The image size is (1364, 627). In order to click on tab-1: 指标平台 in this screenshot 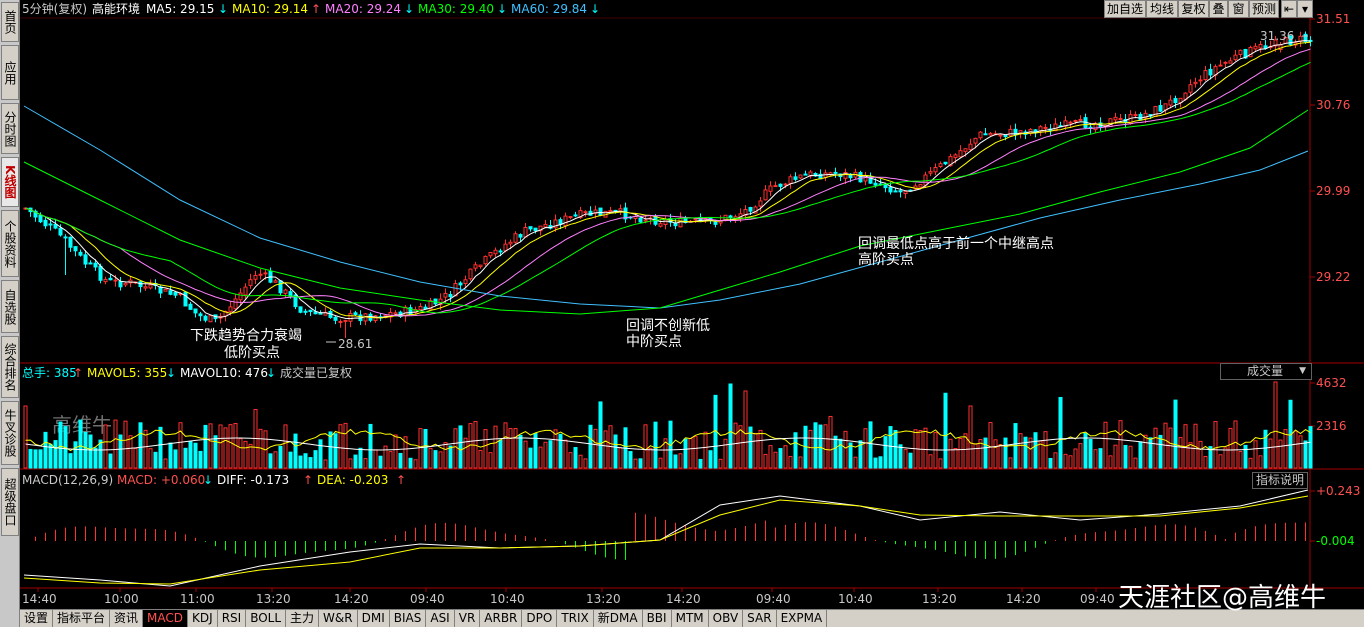, I will do `click(82, 618)`.